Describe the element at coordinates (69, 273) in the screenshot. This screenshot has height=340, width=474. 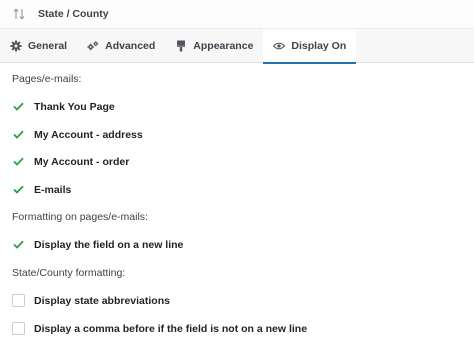
I see `state-formatting-label: State/County formatting:` at that location.